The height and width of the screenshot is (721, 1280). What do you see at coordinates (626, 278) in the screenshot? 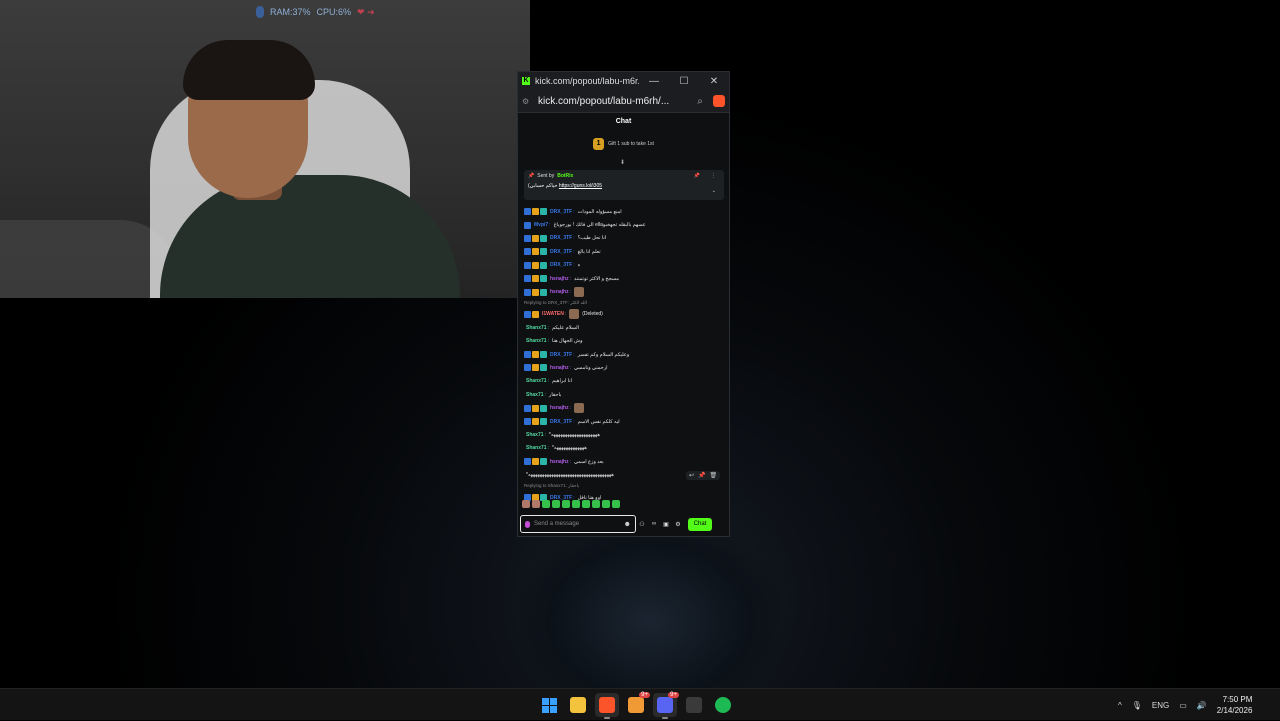
I see `chat-message: hsnajhz: مسجح و الاكثر توتمنند` at bounding box center [626, 278].